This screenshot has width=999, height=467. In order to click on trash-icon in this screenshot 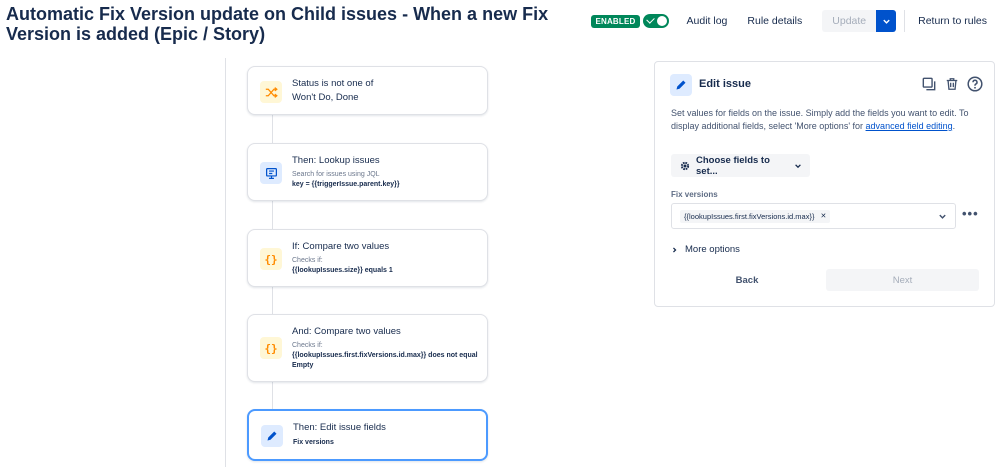, I will do `click(952, 84)`.